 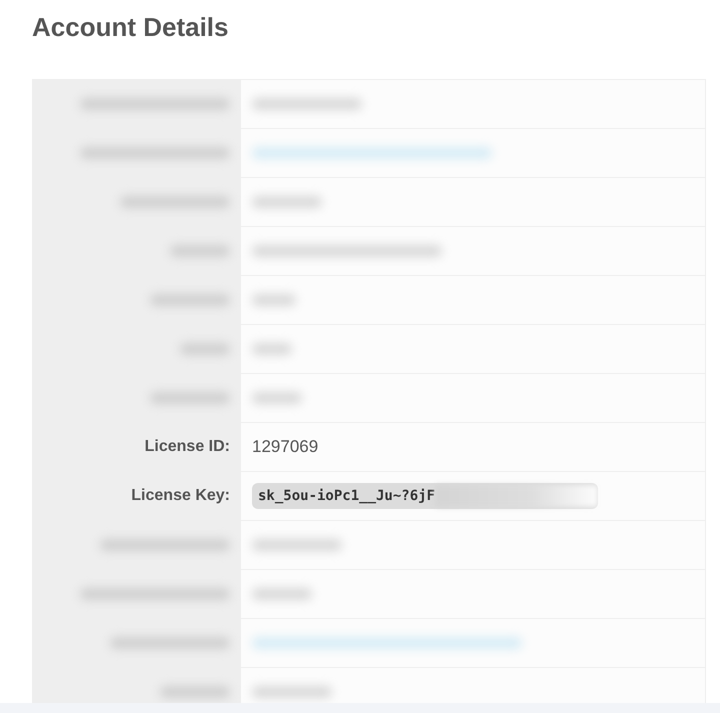 I want to click on field-label: License ID:, so click(x=187, y=447).